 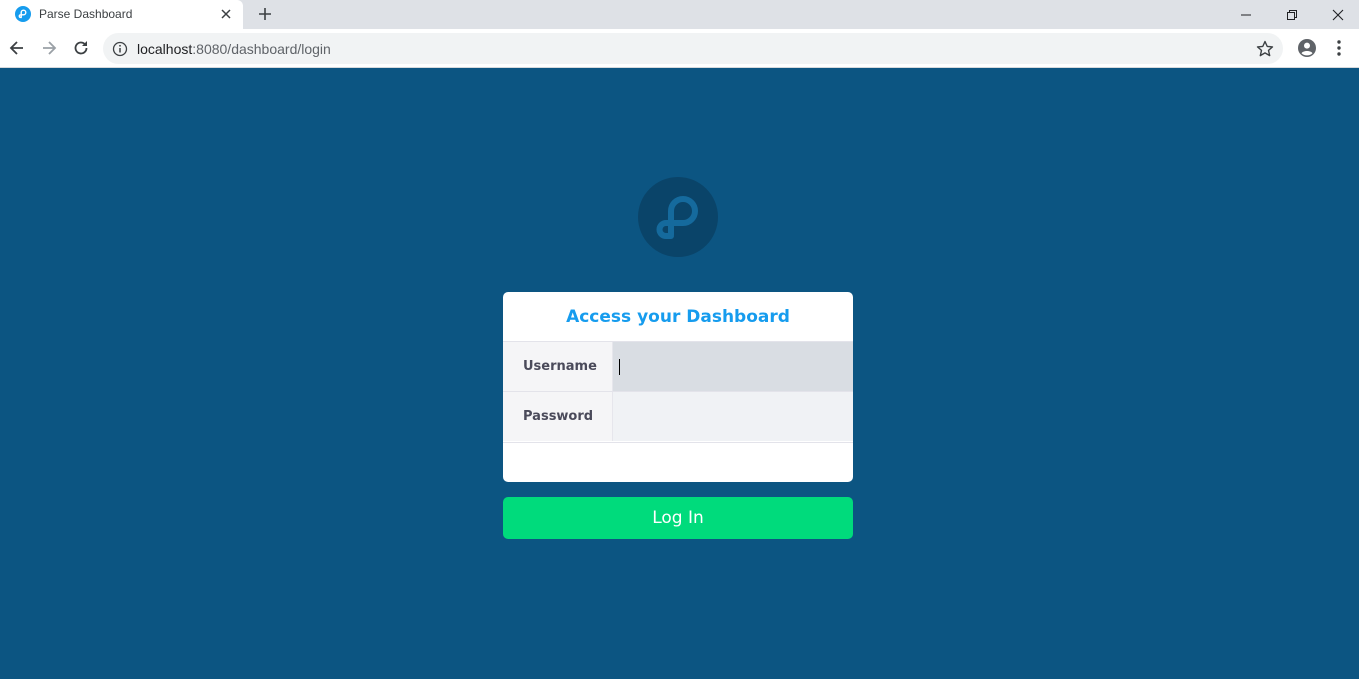 I want to click on password-row: Password, so click(x=678, y=416).